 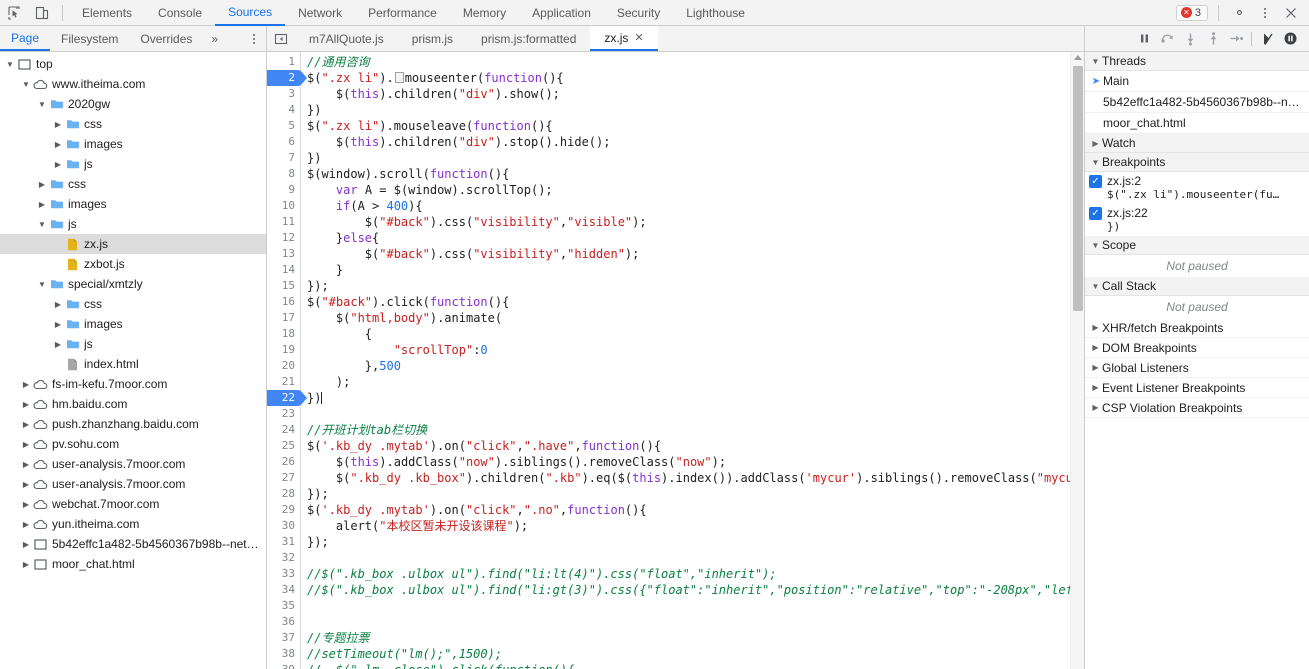 I want to click on pause-on-exceptions-button, so click(x=1290, y=39).